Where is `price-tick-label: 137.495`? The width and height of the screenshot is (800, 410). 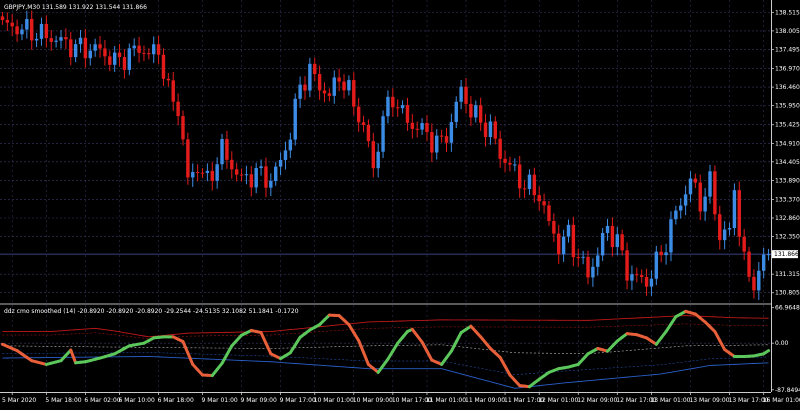
price-tick-label: 137.495 is located at coordinates (787, 49).